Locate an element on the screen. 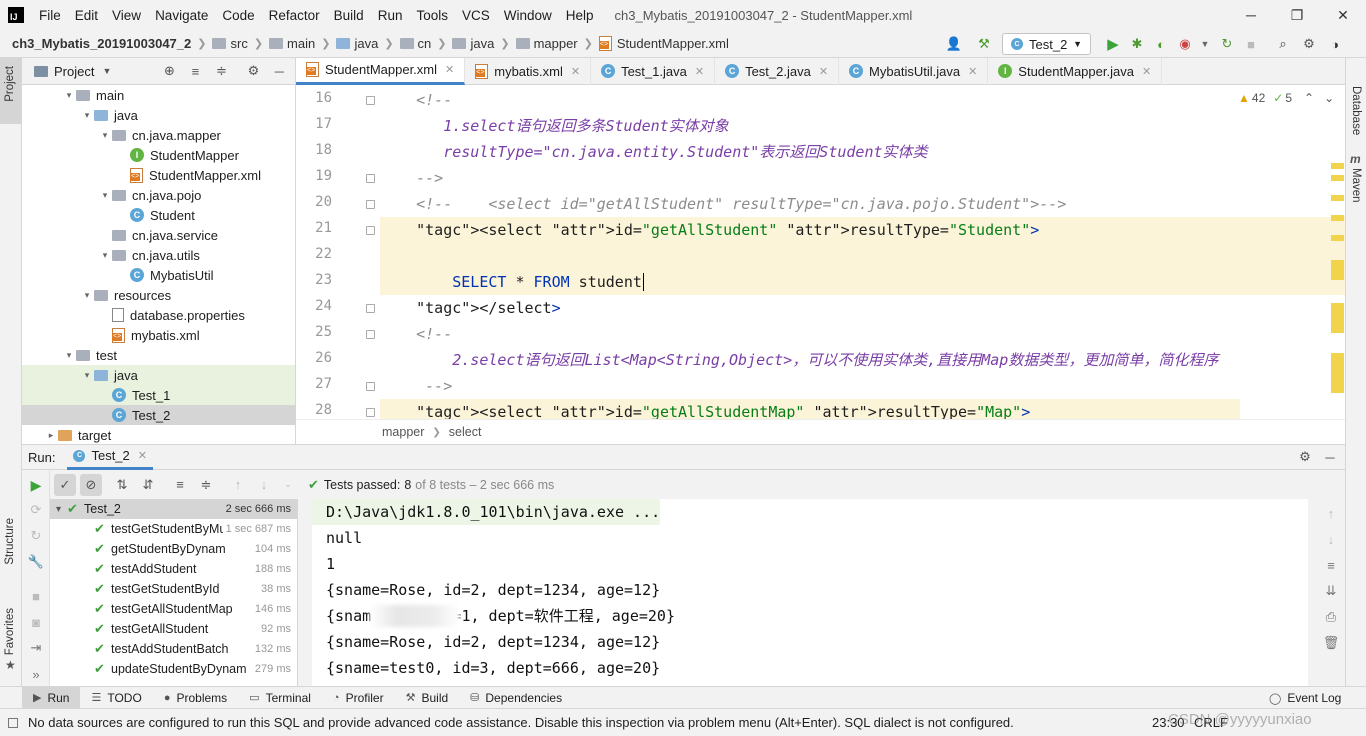 Image resolution: width=1366 pixels, height=736 pixels. reload-icon: ↻ is located at coordinates (1227, 44).